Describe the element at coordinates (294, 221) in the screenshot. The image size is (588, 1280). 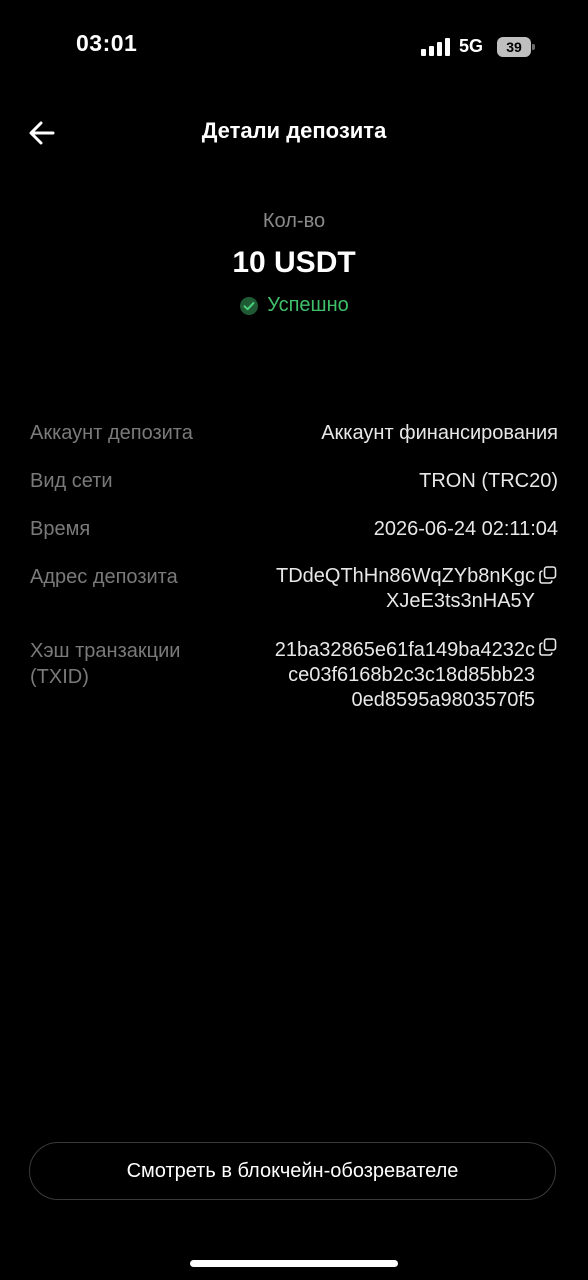
I see `quantity-label: Кол-во` at that location.